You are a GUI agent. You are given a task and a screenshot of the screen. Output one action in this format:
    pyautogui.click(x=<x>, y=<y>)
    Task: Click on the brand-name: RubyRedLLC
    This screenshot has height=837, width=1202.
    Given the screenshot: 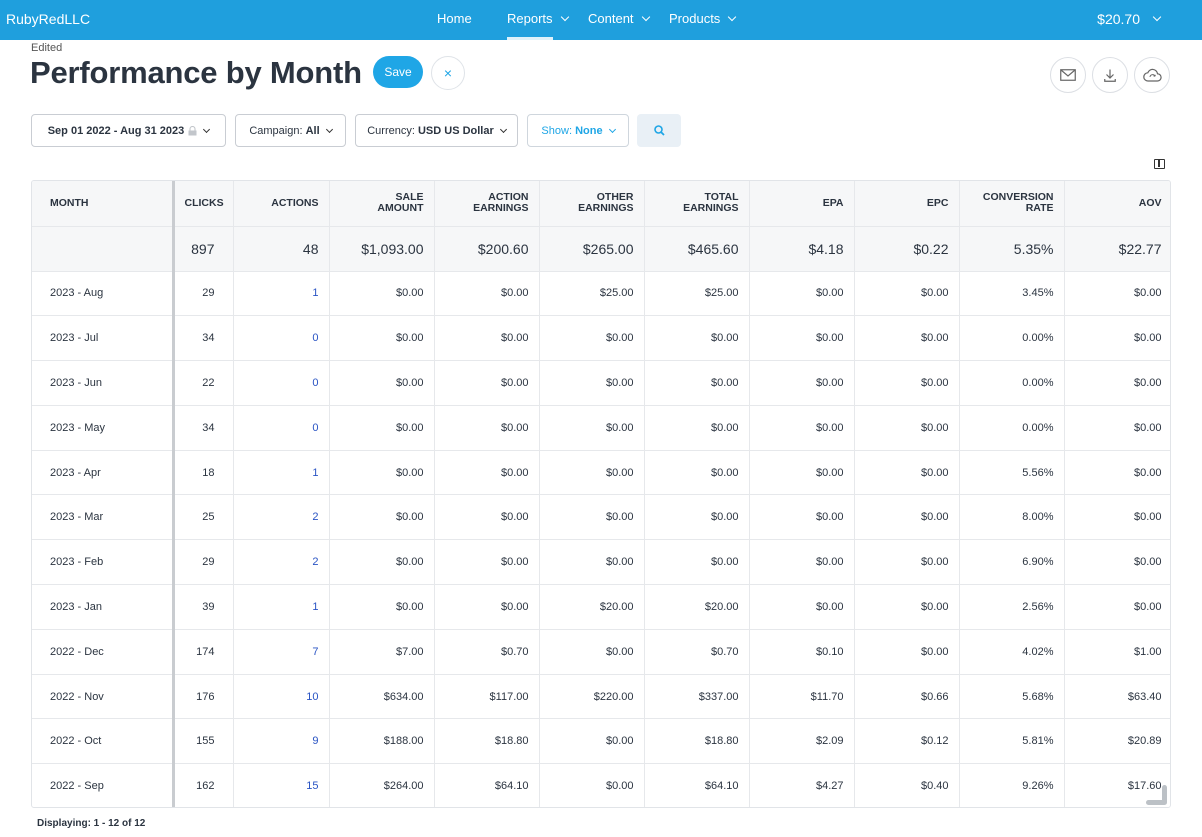 What is the action you would take?
    pyautogui.click(x=48, y=19)
    